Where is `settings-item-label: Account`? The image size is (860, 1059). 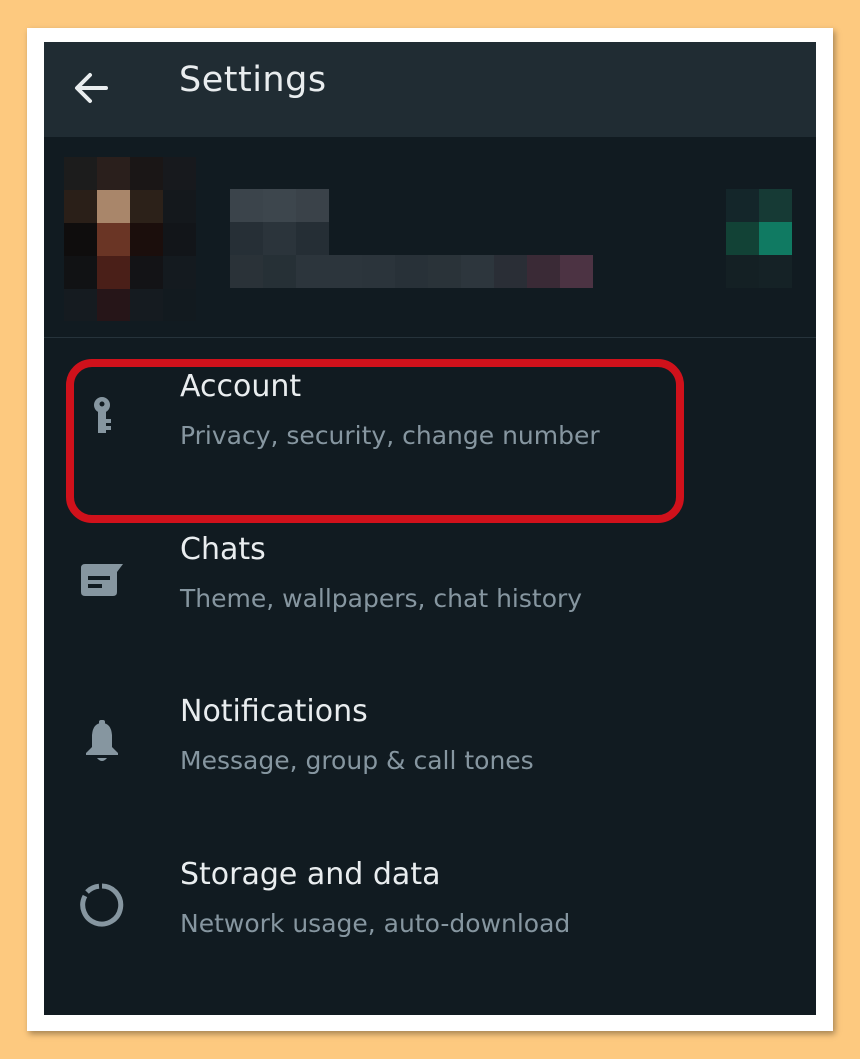 settings-item-label: Account is located at coordinates (241, 386).